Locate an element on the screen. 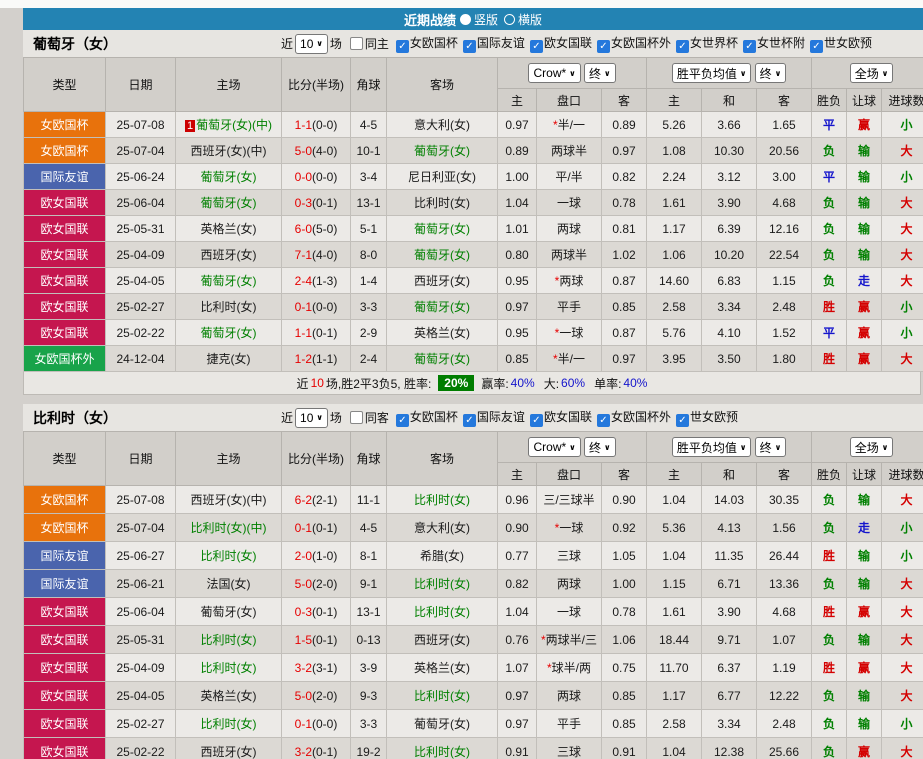 The image size is (923, 759). horizontal-layout-radio is located at coordinates (509, 19).